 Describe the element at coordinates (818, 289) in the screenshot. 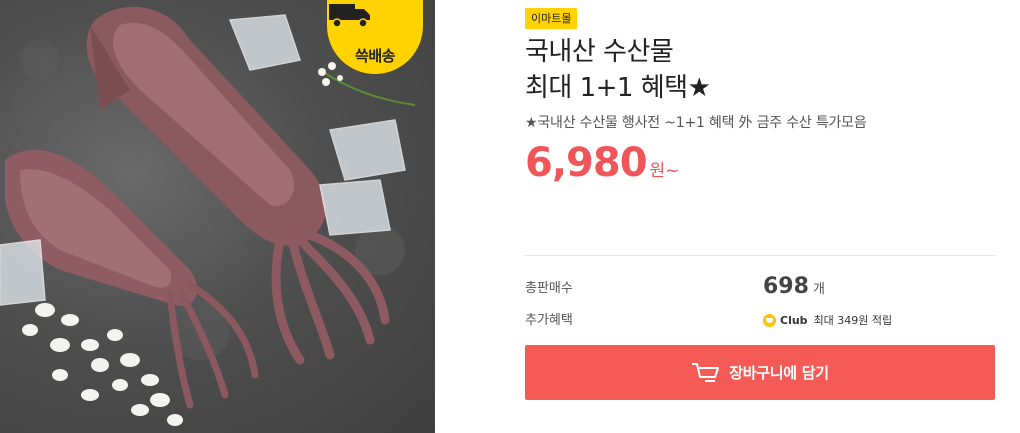

I see `sold-count-unit: 개` at that location.